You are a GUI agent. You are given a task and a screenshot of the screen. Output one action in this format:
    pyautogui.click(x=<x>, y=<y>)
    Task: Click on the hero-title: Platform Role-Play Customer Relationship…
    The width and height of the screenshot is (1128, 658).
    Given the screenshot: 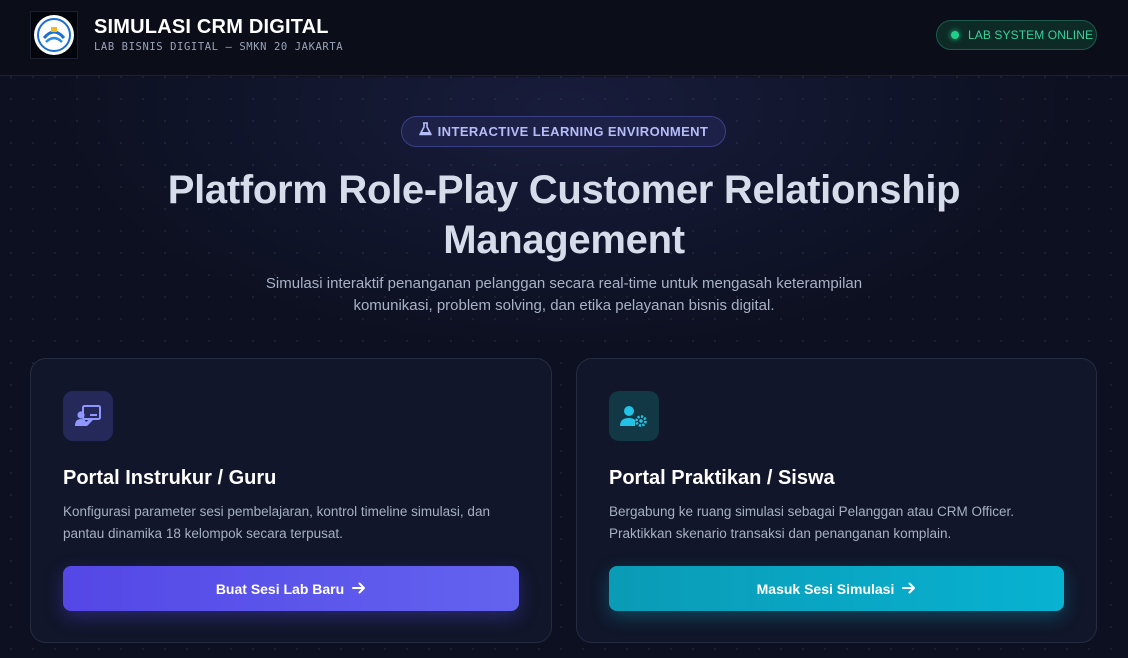 What is the action you would take?
    pyautogui.click(x=564, y=215)
    